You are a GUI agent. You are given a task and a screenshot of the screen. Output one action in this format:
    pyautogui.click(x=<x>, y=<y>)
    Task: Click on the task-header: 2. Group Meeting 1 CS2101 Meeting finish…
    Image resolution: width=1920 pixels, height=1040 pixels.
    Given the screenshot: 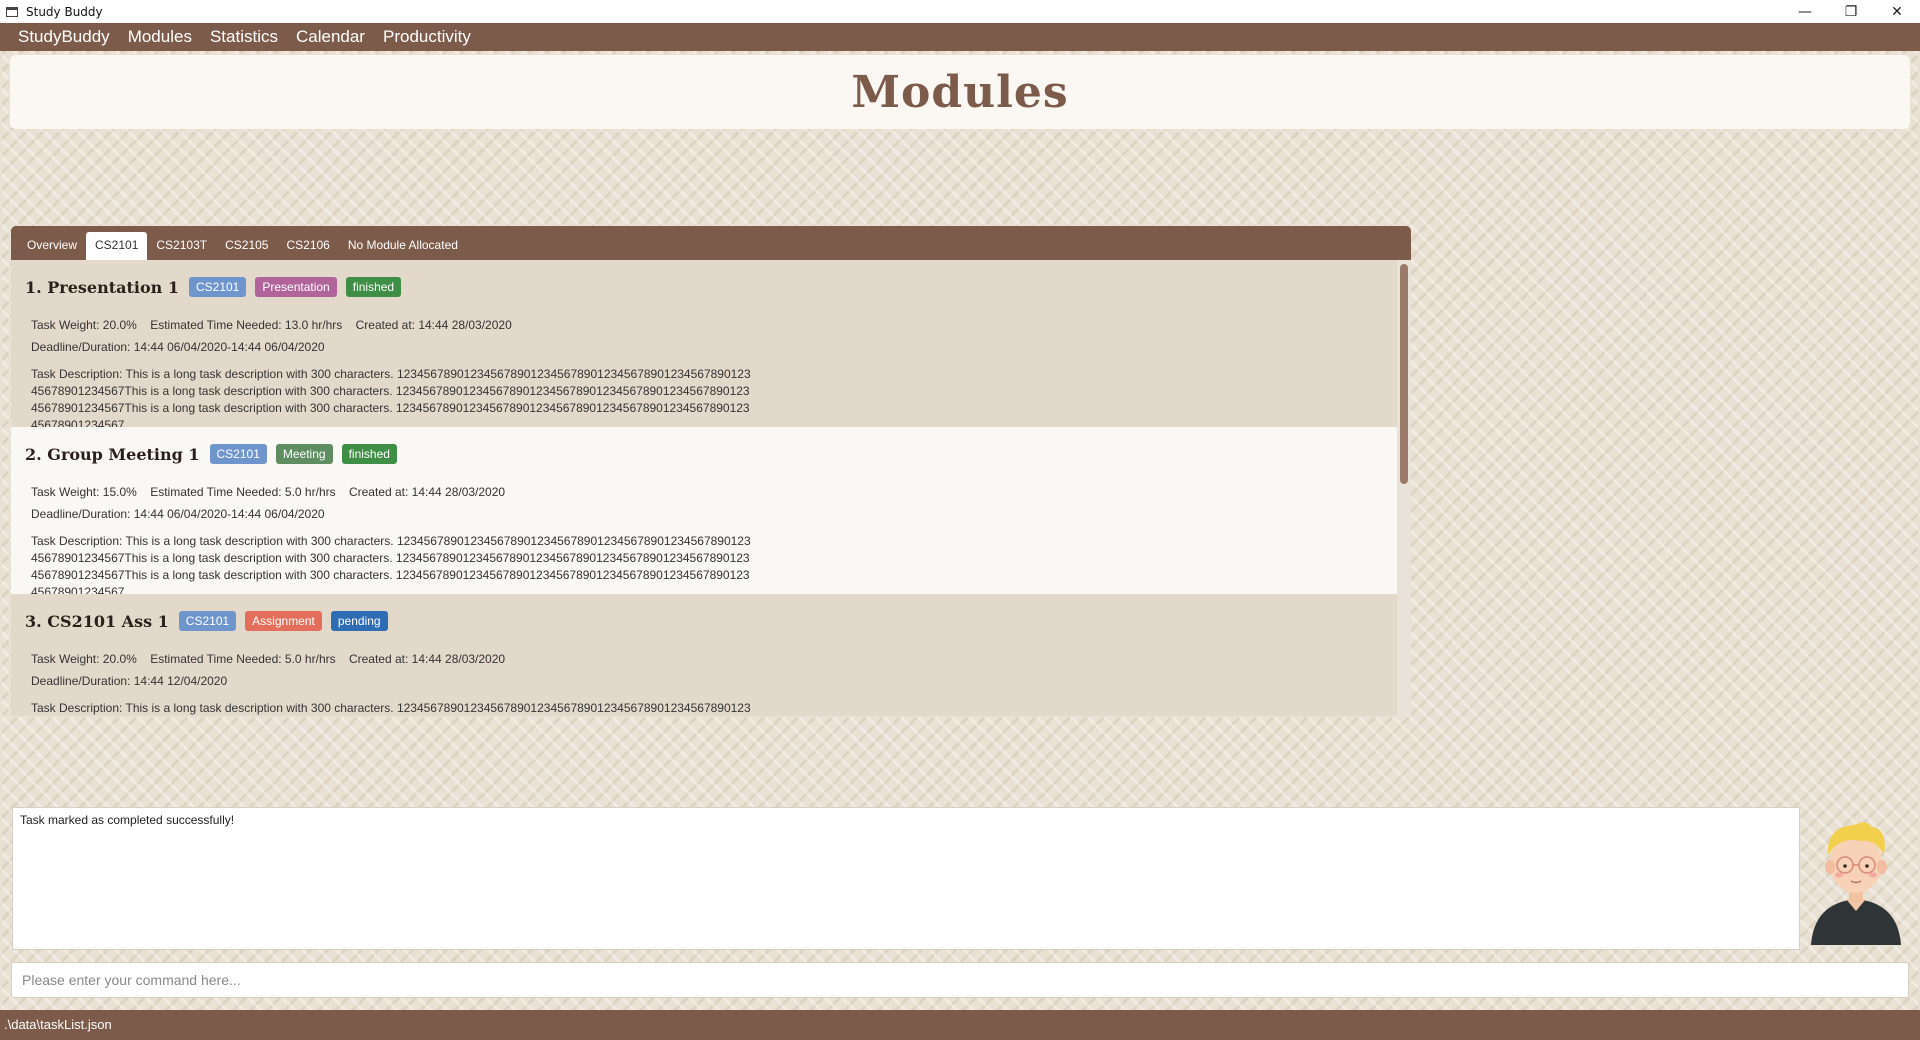 What is the action you would take?
    pyautogui.click(x=718, y=454)
    